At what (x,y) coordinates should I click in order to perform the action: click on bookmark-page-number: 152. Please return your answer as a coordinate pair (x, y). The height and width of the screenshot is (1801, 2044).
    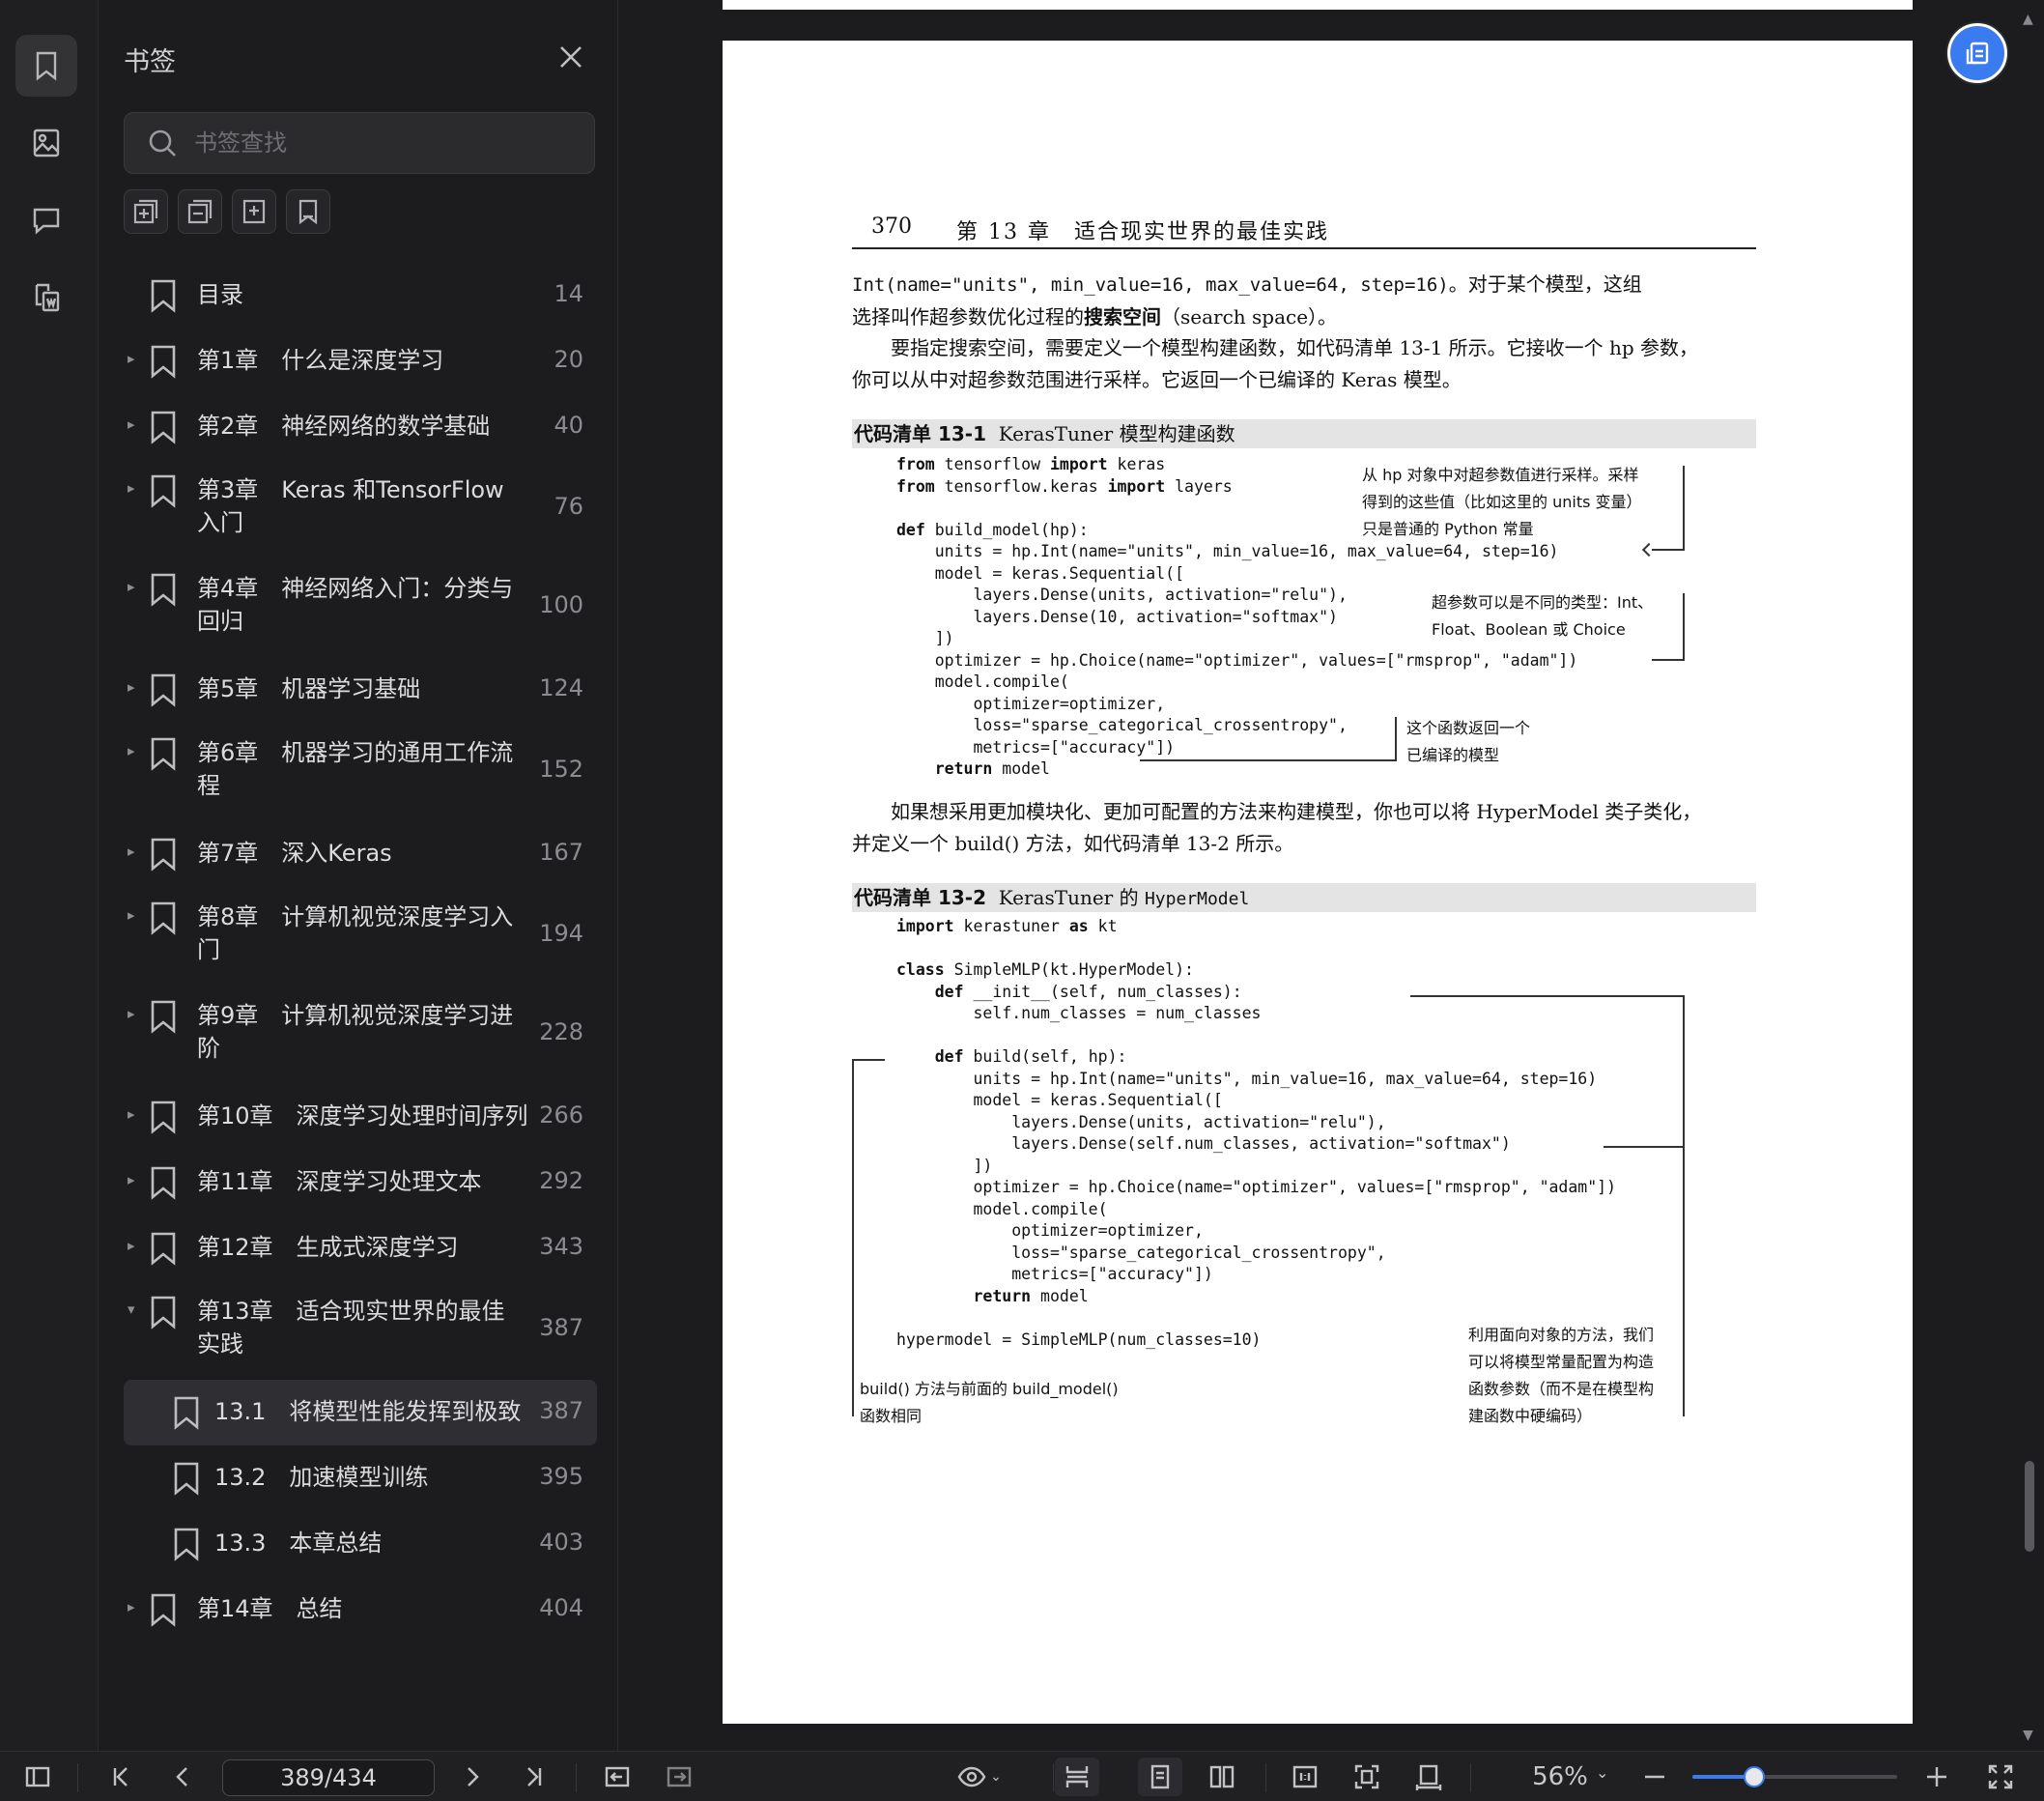
    Looking at the image, I should click on (561, 769).